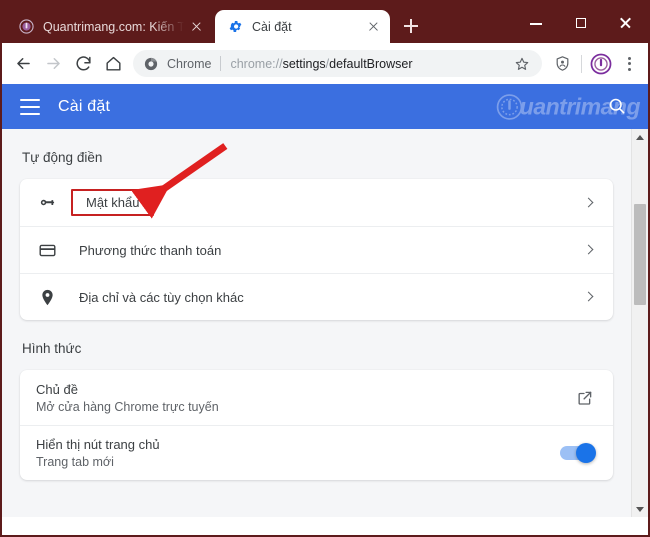 The height and width of the screenshot is (537, 650). I want to click on settings-row-label: Hiển thị nút trang chủ, so click(98, 444).